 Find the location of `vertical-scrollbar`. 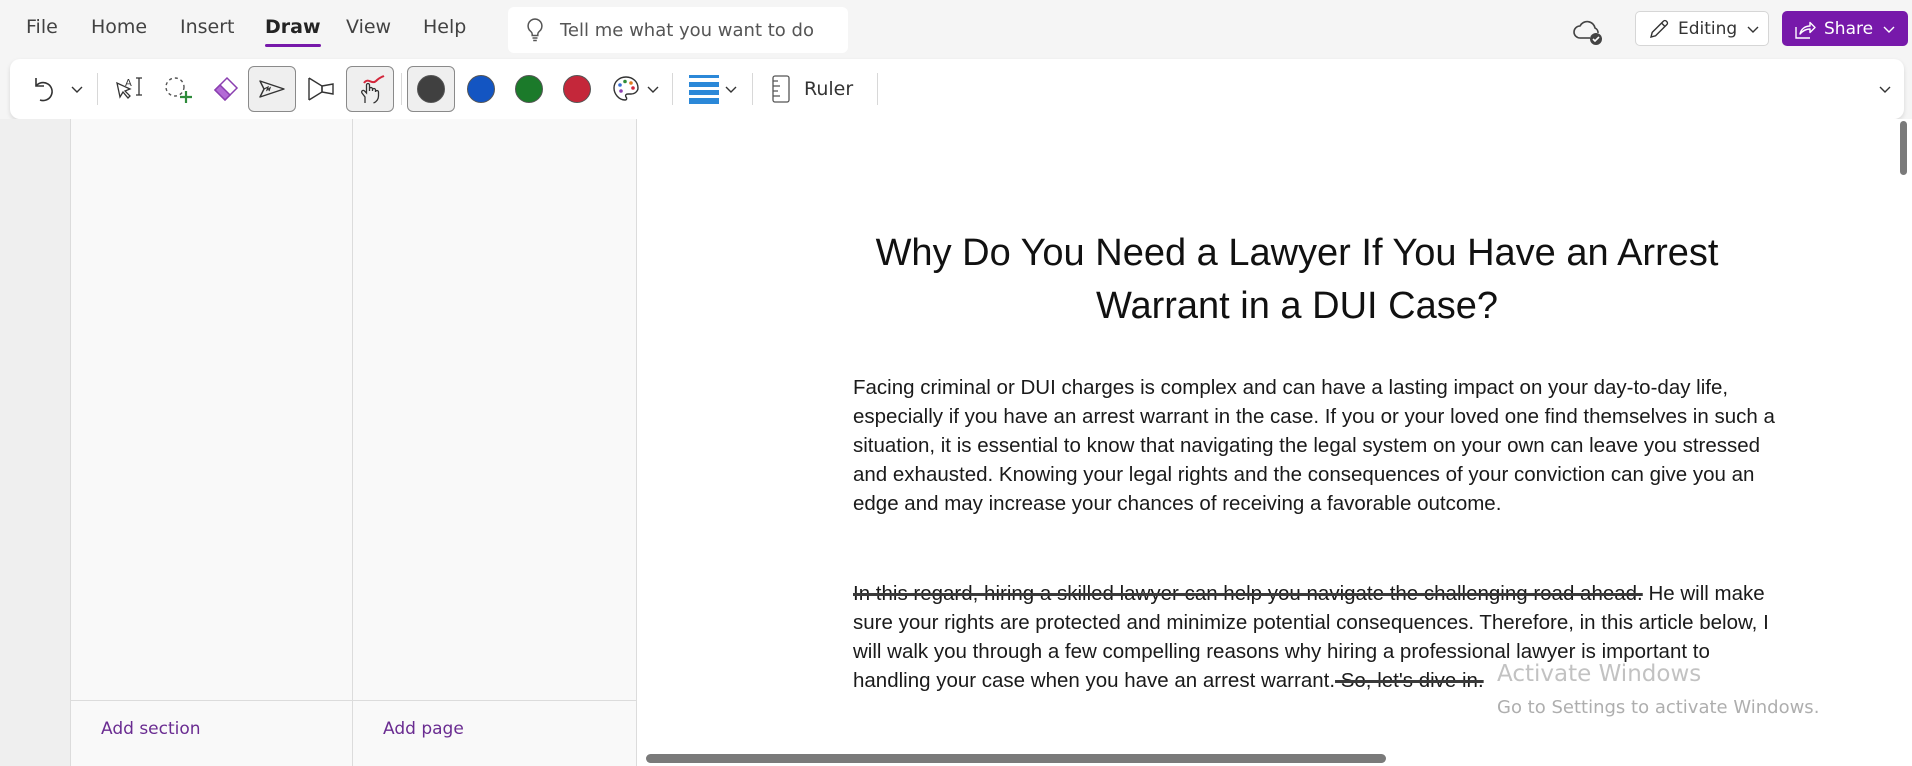

vertical-scrollbar is located at coordinates (1903, 148).